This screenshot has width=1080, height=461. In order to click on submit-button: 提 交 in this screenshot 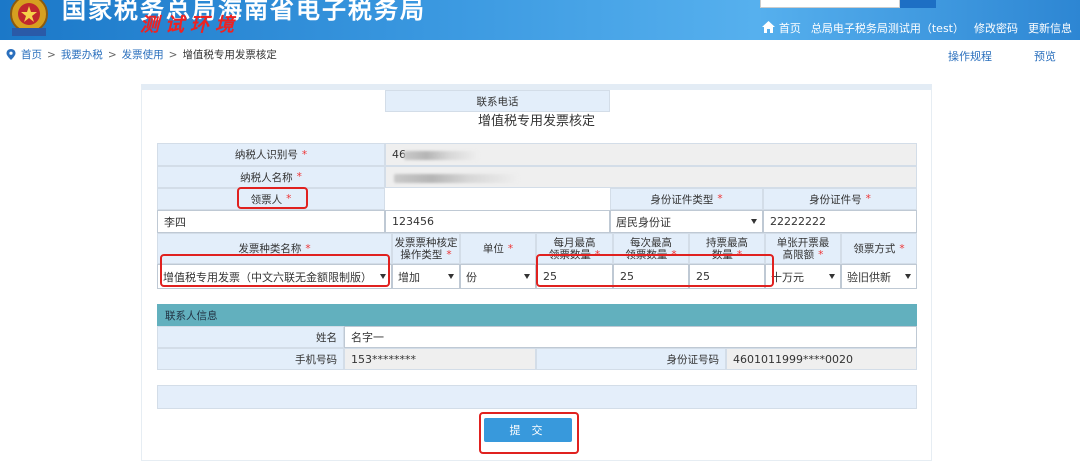, I will do `click(528, 430)`.